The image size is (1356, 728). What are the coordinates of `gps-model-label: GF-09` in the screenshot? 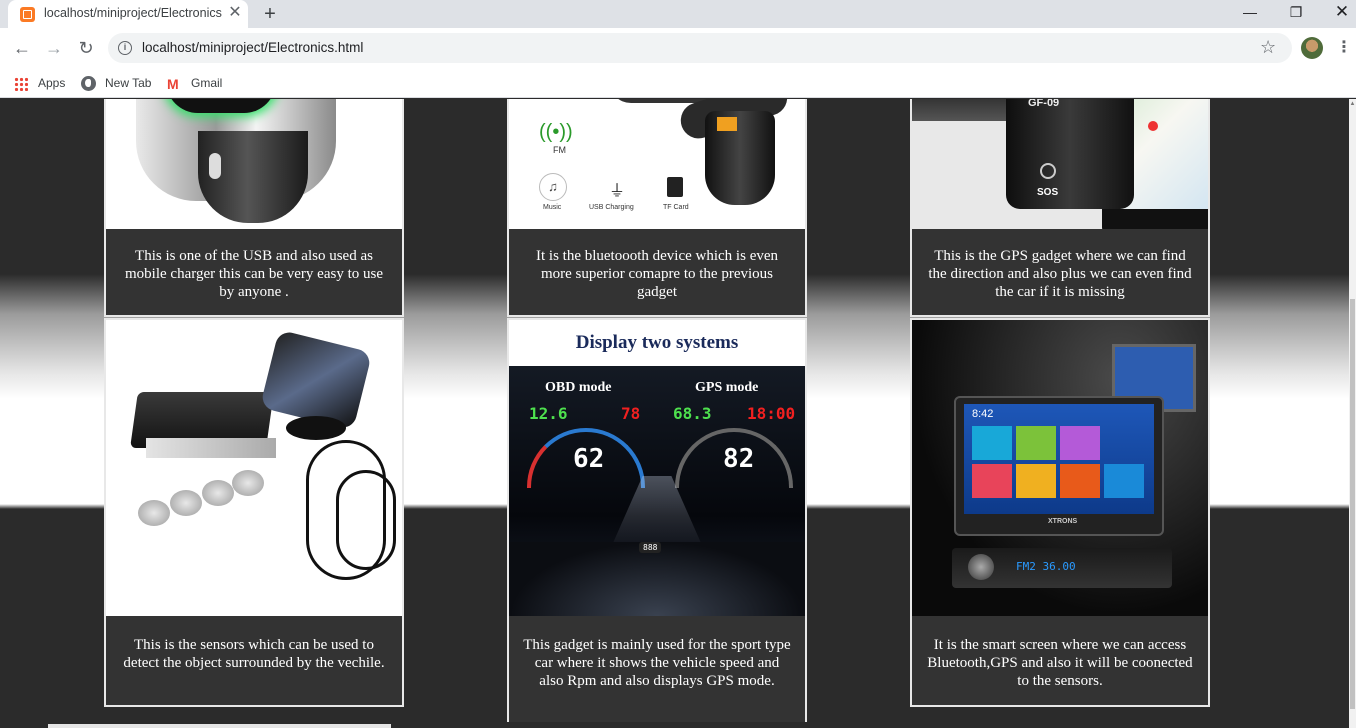 It's located at (1044, 104).